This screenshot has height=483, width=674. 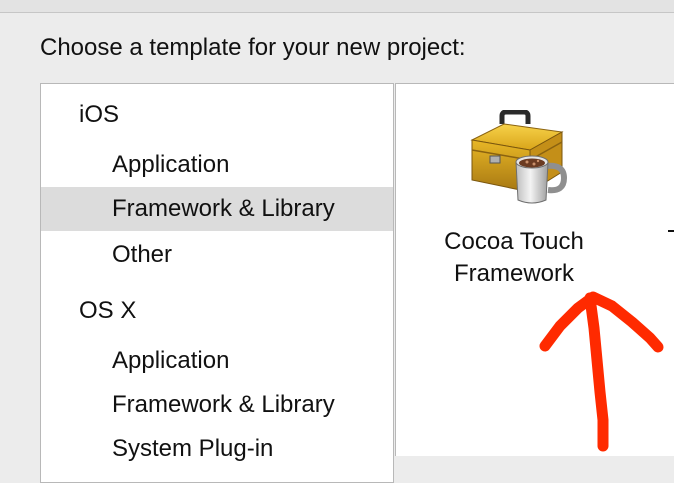 I want to click on template-cocoa-touch-framework: Cocoa Touch Framework, so click(x=514, y=202).